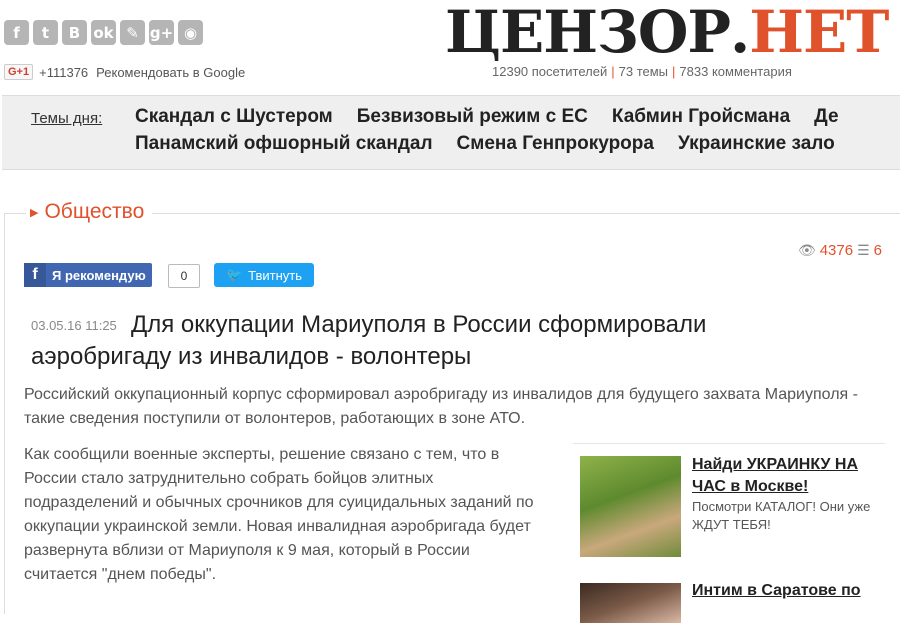 The width and height of the screenshot is (900, 623). What do you see at coordinates (161, 32) in the screenshot?
I see `googleplus-icon: g+` at bounding box center [161, 32].